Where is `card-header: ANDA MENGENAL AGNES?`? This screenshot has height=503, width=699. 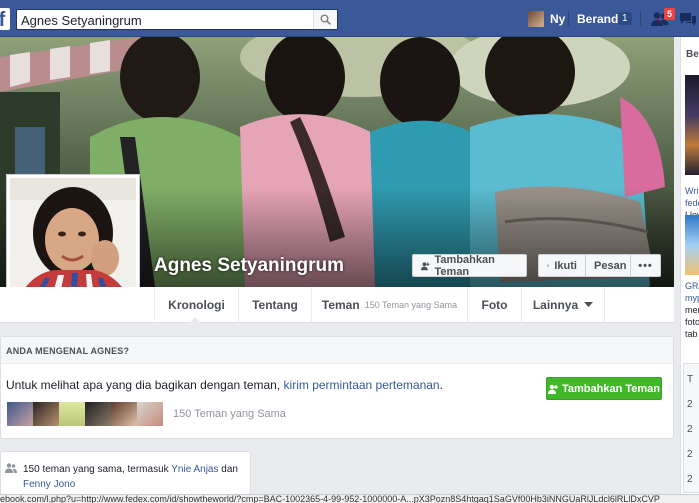
card-header: ANDA MENGENAL AGNES? is located at coordinates (337, 350).